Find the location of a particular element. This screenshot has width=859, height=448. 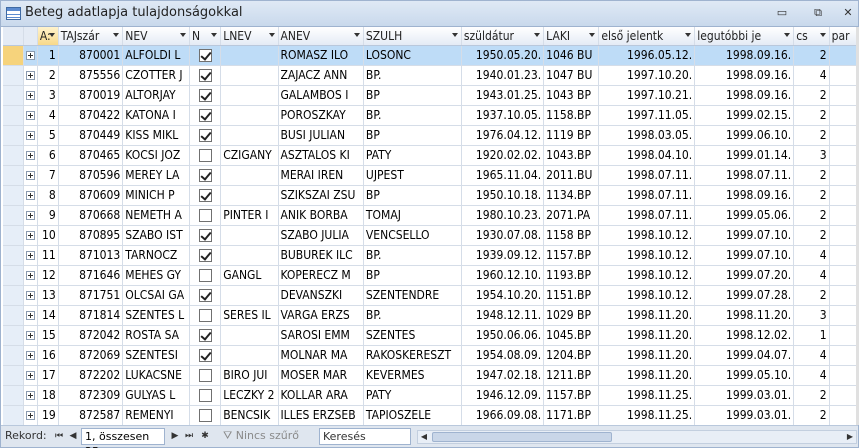

cell-taj: 870596 is located at coordinates (91, 175).